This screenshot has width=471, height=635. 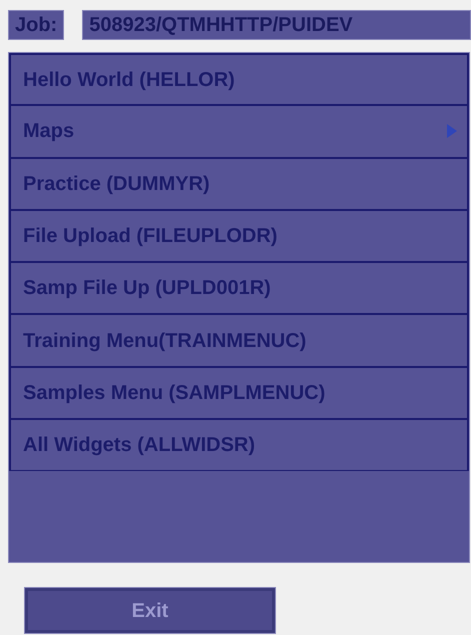 I want to click on menu-item: Practice (DUMMYR), so click(x=239, y=184).